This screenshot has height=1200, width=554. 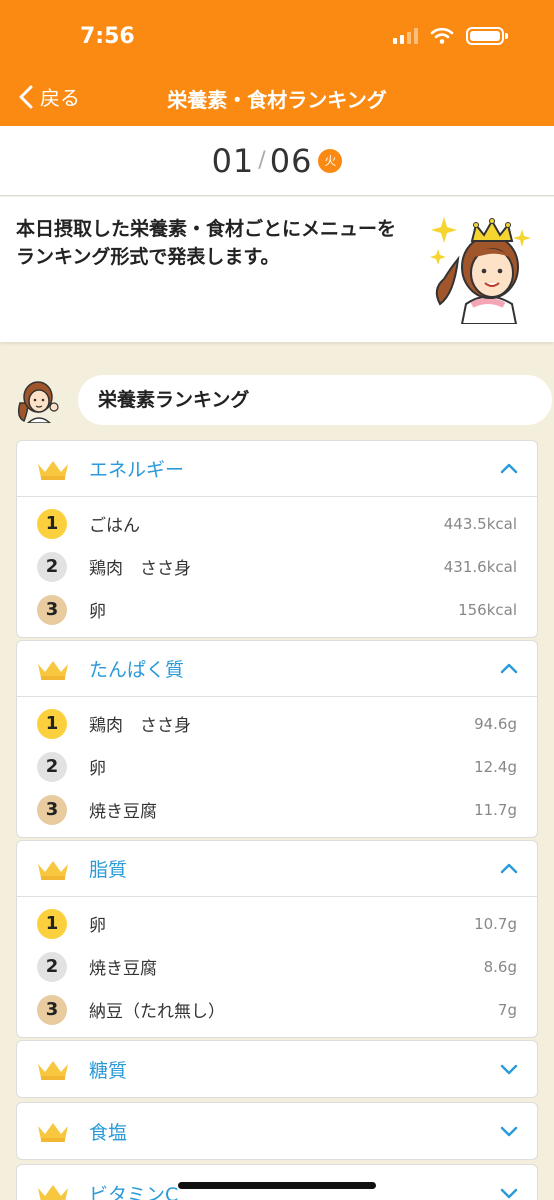 What do you see at coordinates (442, 35) in the screenshot?
I see `wifi-icon` at bounding box center [442, 35].